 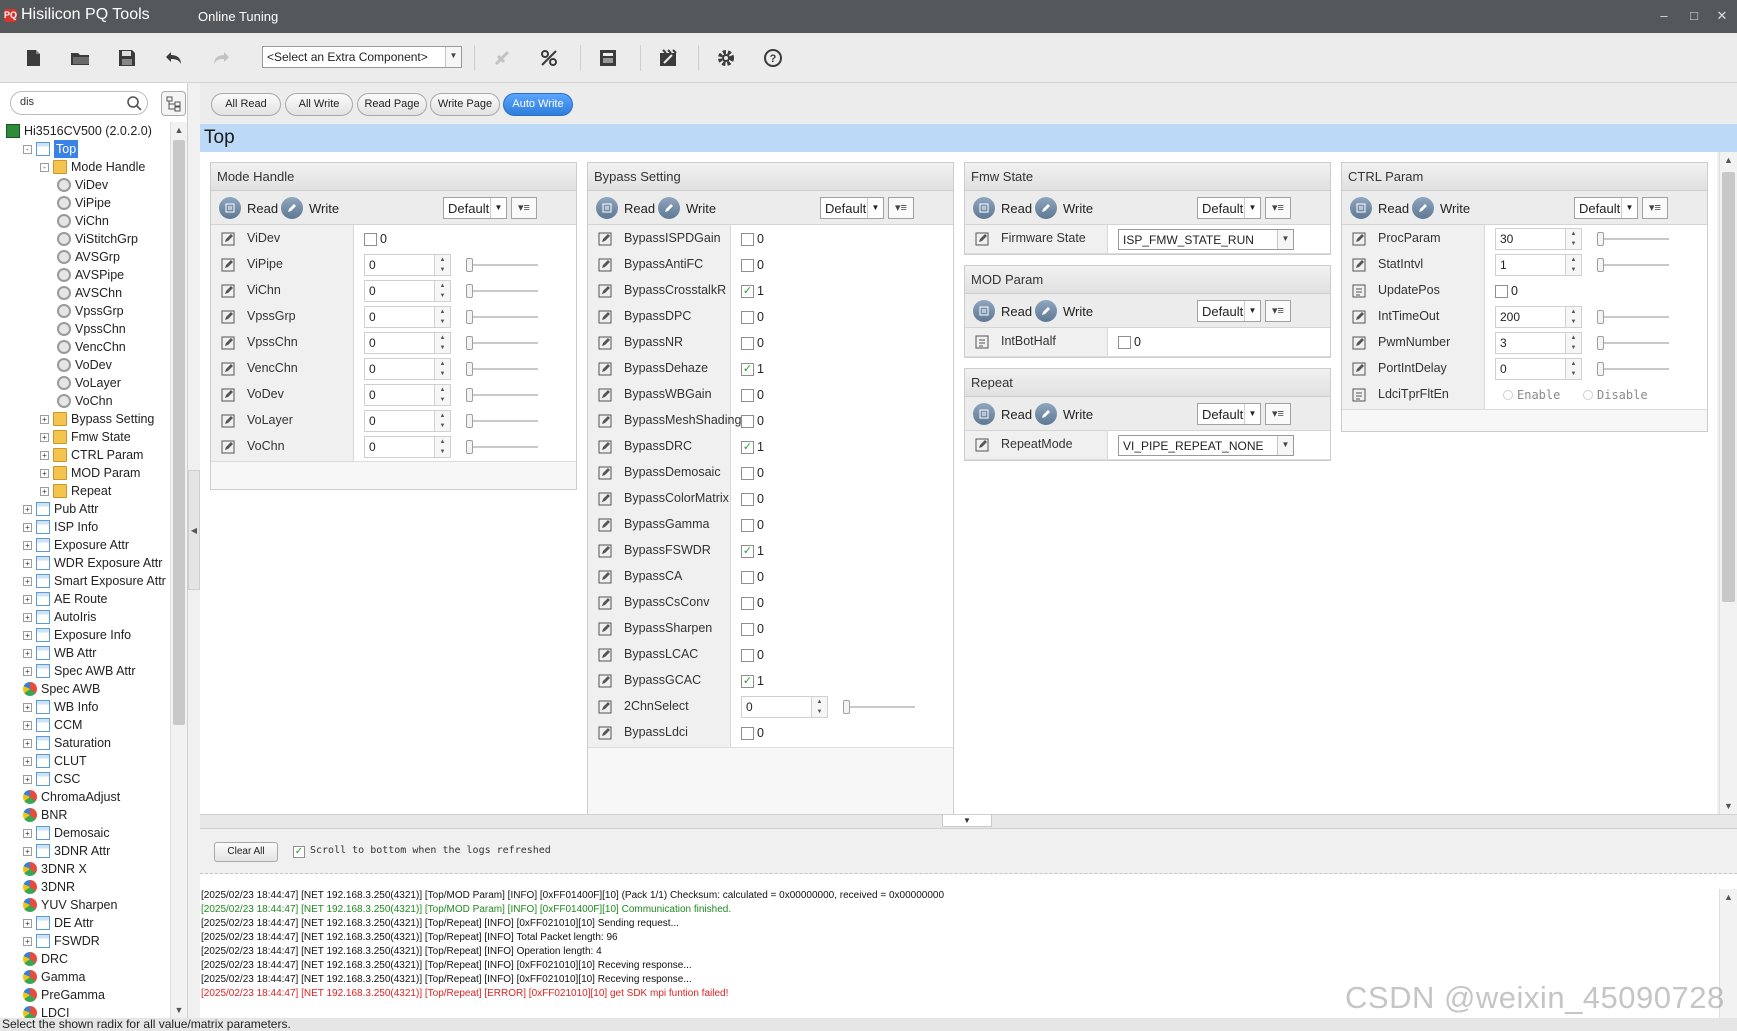 I want to click on close-icon: ✕, so click(x=1722, y=16).